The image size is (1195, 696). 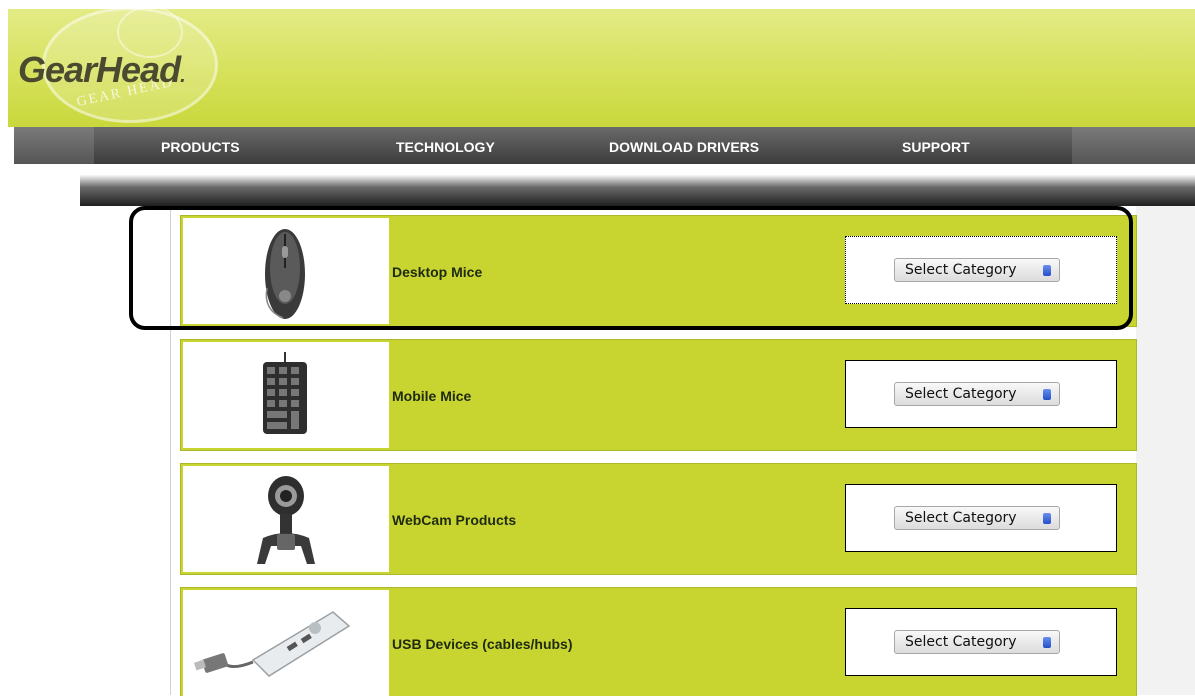 What do you see at coordinates (658, 519) in the screenshot?
I see `category-row-webcam-products: WebCam Products Select Category` at bounding box center [658, 519].